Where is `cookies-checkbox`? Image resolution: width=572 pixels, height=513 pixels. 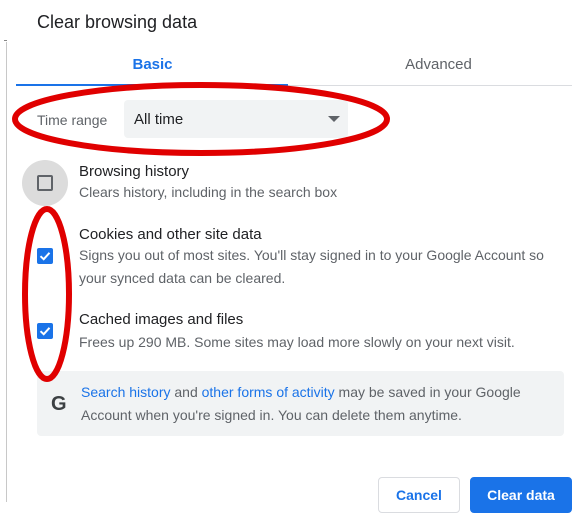 cookies-checkbox is located at coordinates (45, 256).